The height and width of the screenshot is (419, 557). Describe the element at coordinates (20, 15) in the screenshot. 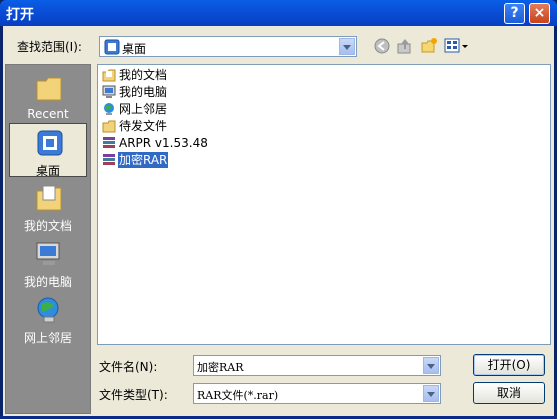

I see `window-title: 打开` at that location.